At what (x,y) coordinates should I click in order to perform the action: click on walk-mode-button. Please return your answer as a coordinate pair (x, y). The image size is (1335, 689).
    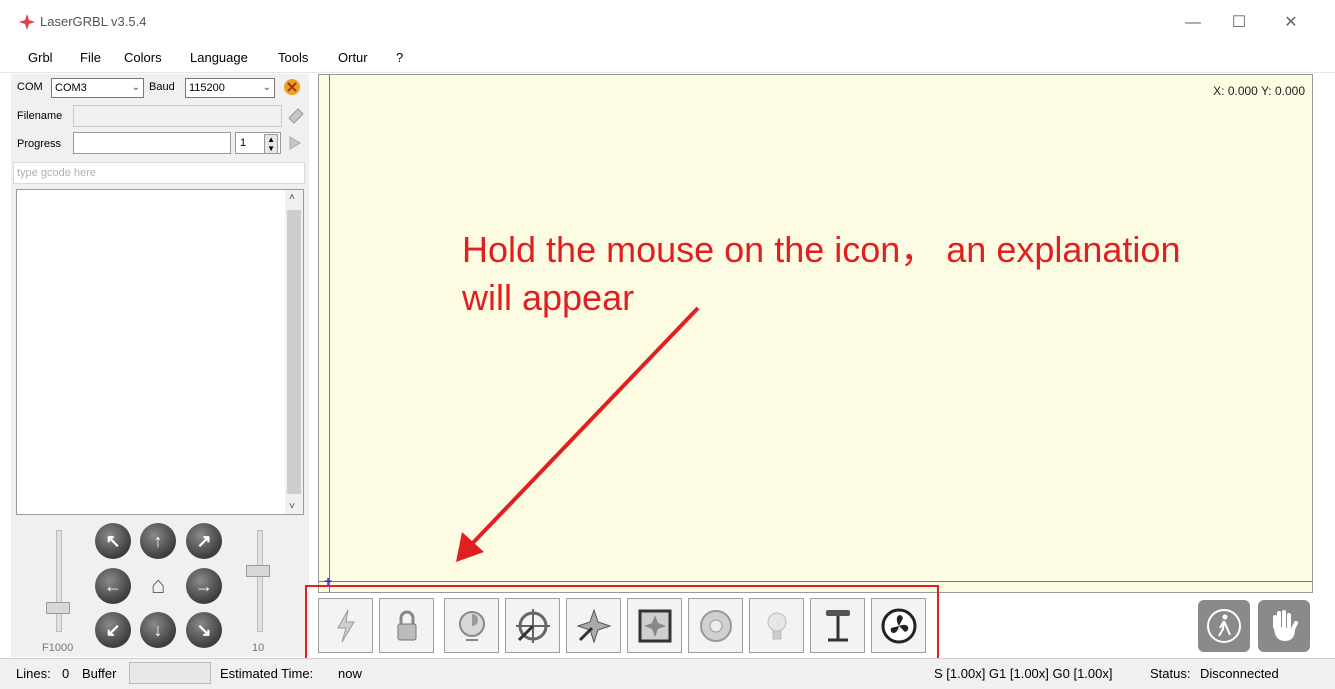
    Looking at the image, I should click on (1224, 626).